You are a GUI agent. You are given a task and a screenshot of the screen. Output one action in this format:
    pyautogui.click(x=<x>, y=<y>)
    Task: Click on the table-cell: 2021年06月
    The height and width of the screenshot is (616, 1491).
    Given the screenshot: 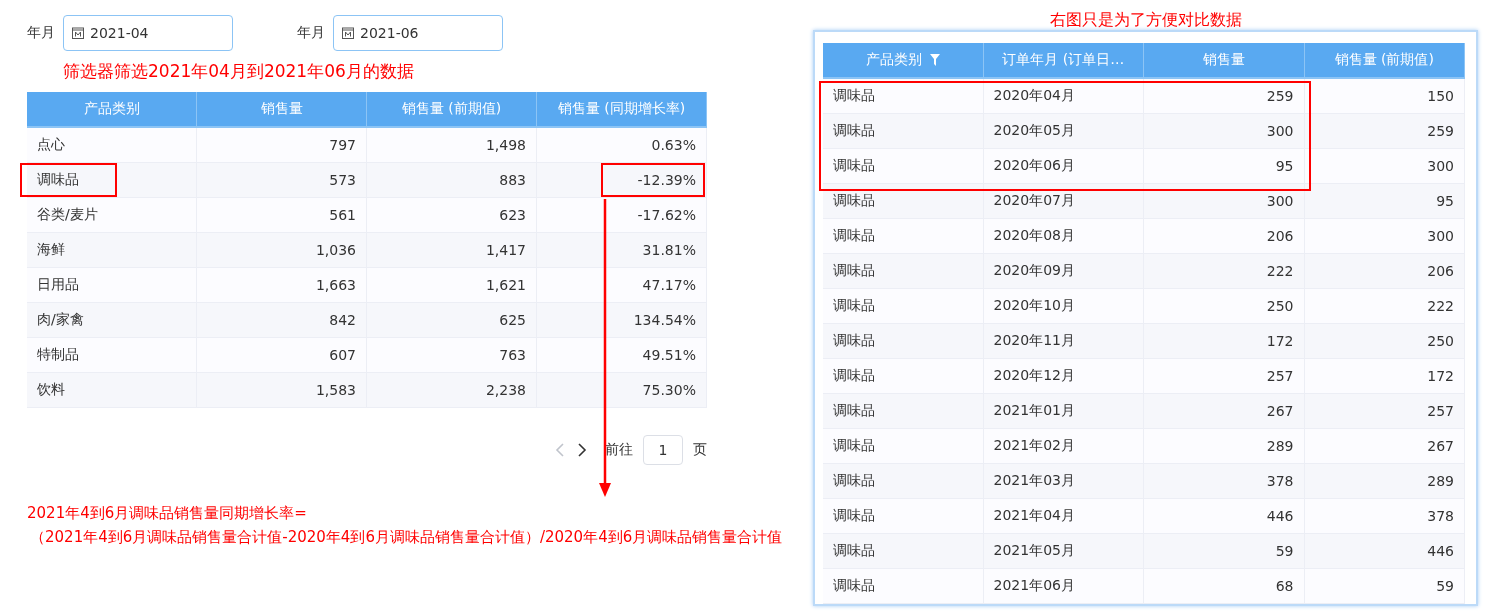 What is the action you would take?
    pyautogui.click(x=1063, y=586)
    